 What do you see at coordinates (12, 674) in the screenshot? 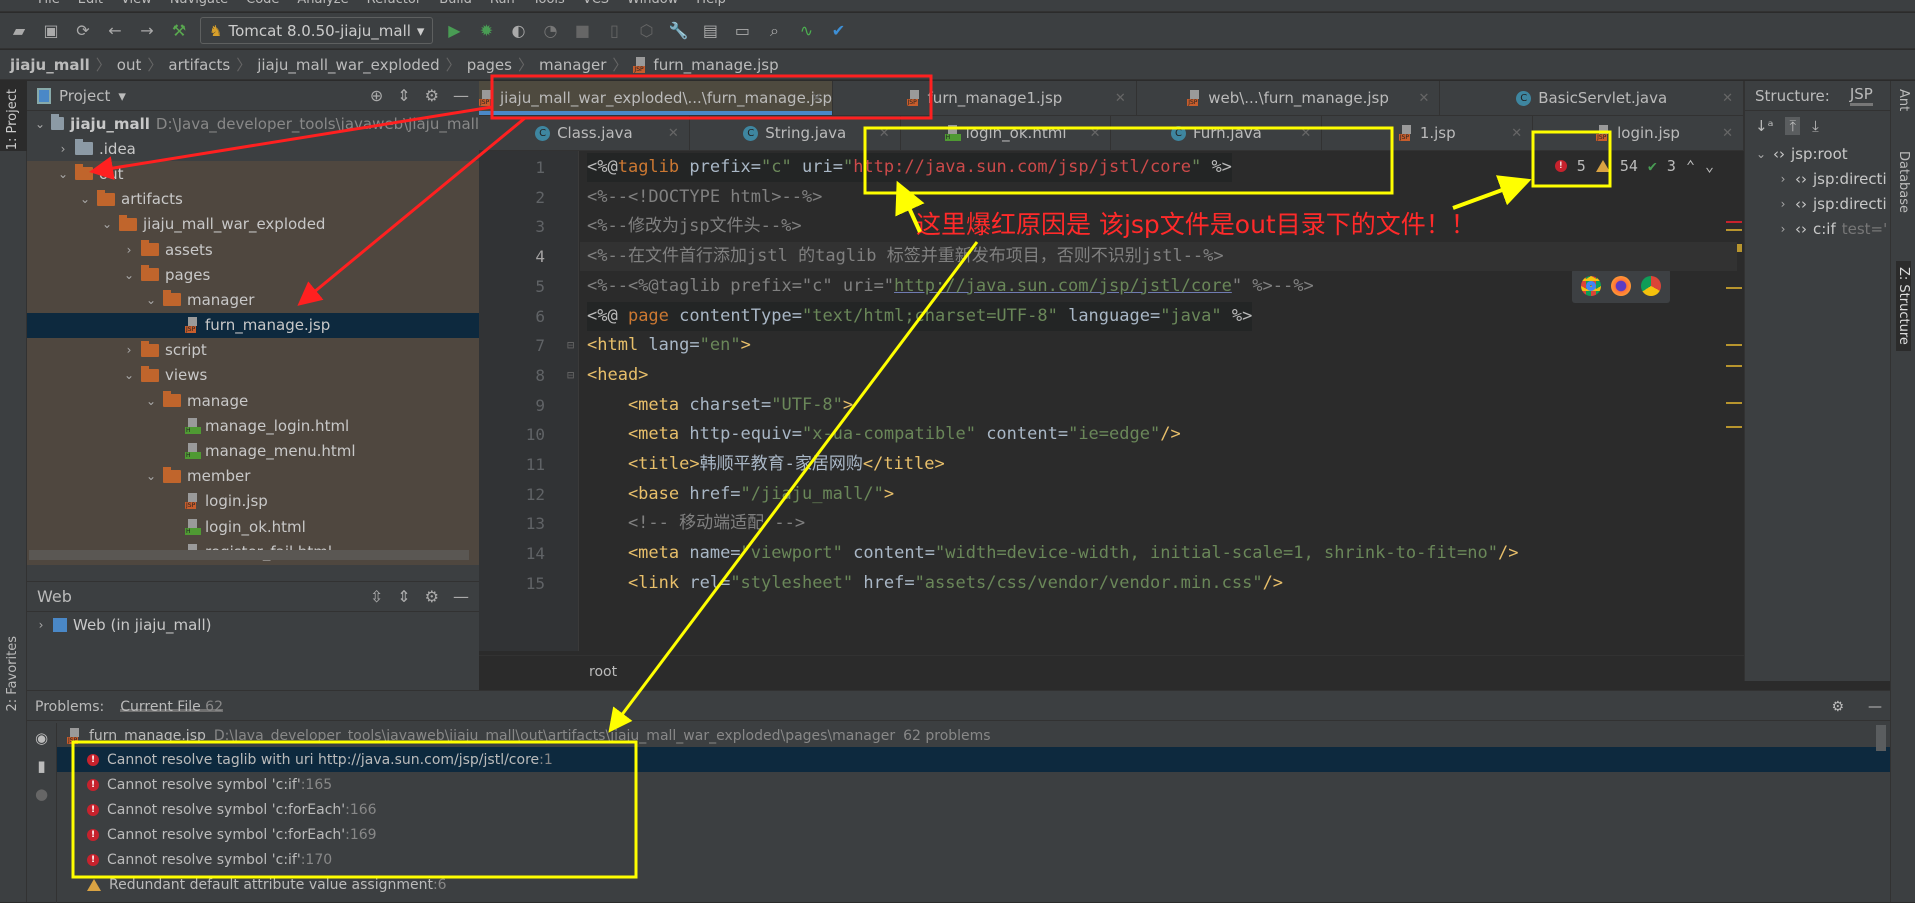
I see `favorites-tool-button: 2: Favorites` at bounding box center [12, 674].